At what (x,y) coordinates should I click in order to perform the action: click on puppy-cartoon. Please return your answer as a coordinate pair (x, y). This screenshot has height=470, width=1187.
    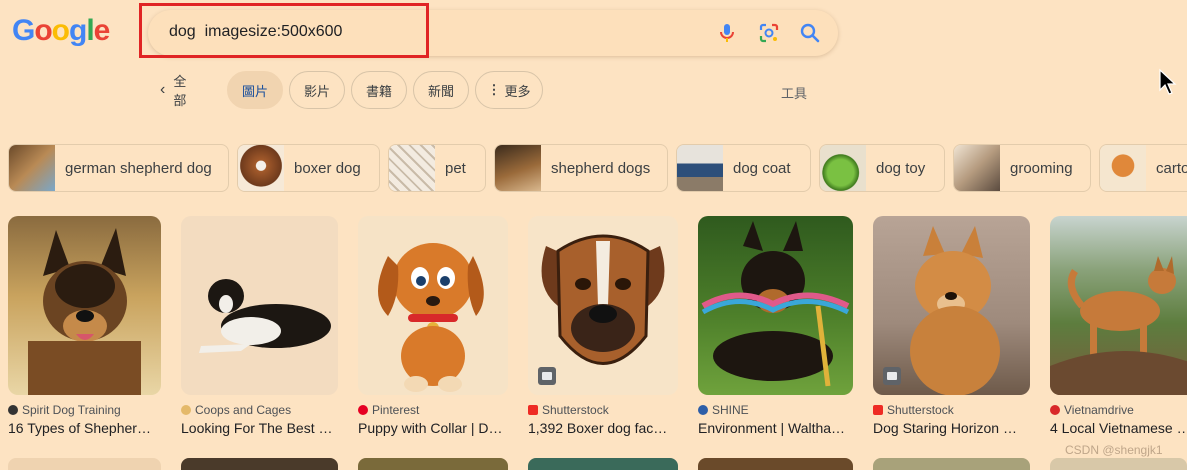
    Looking at the image, I should click on (431, 317).